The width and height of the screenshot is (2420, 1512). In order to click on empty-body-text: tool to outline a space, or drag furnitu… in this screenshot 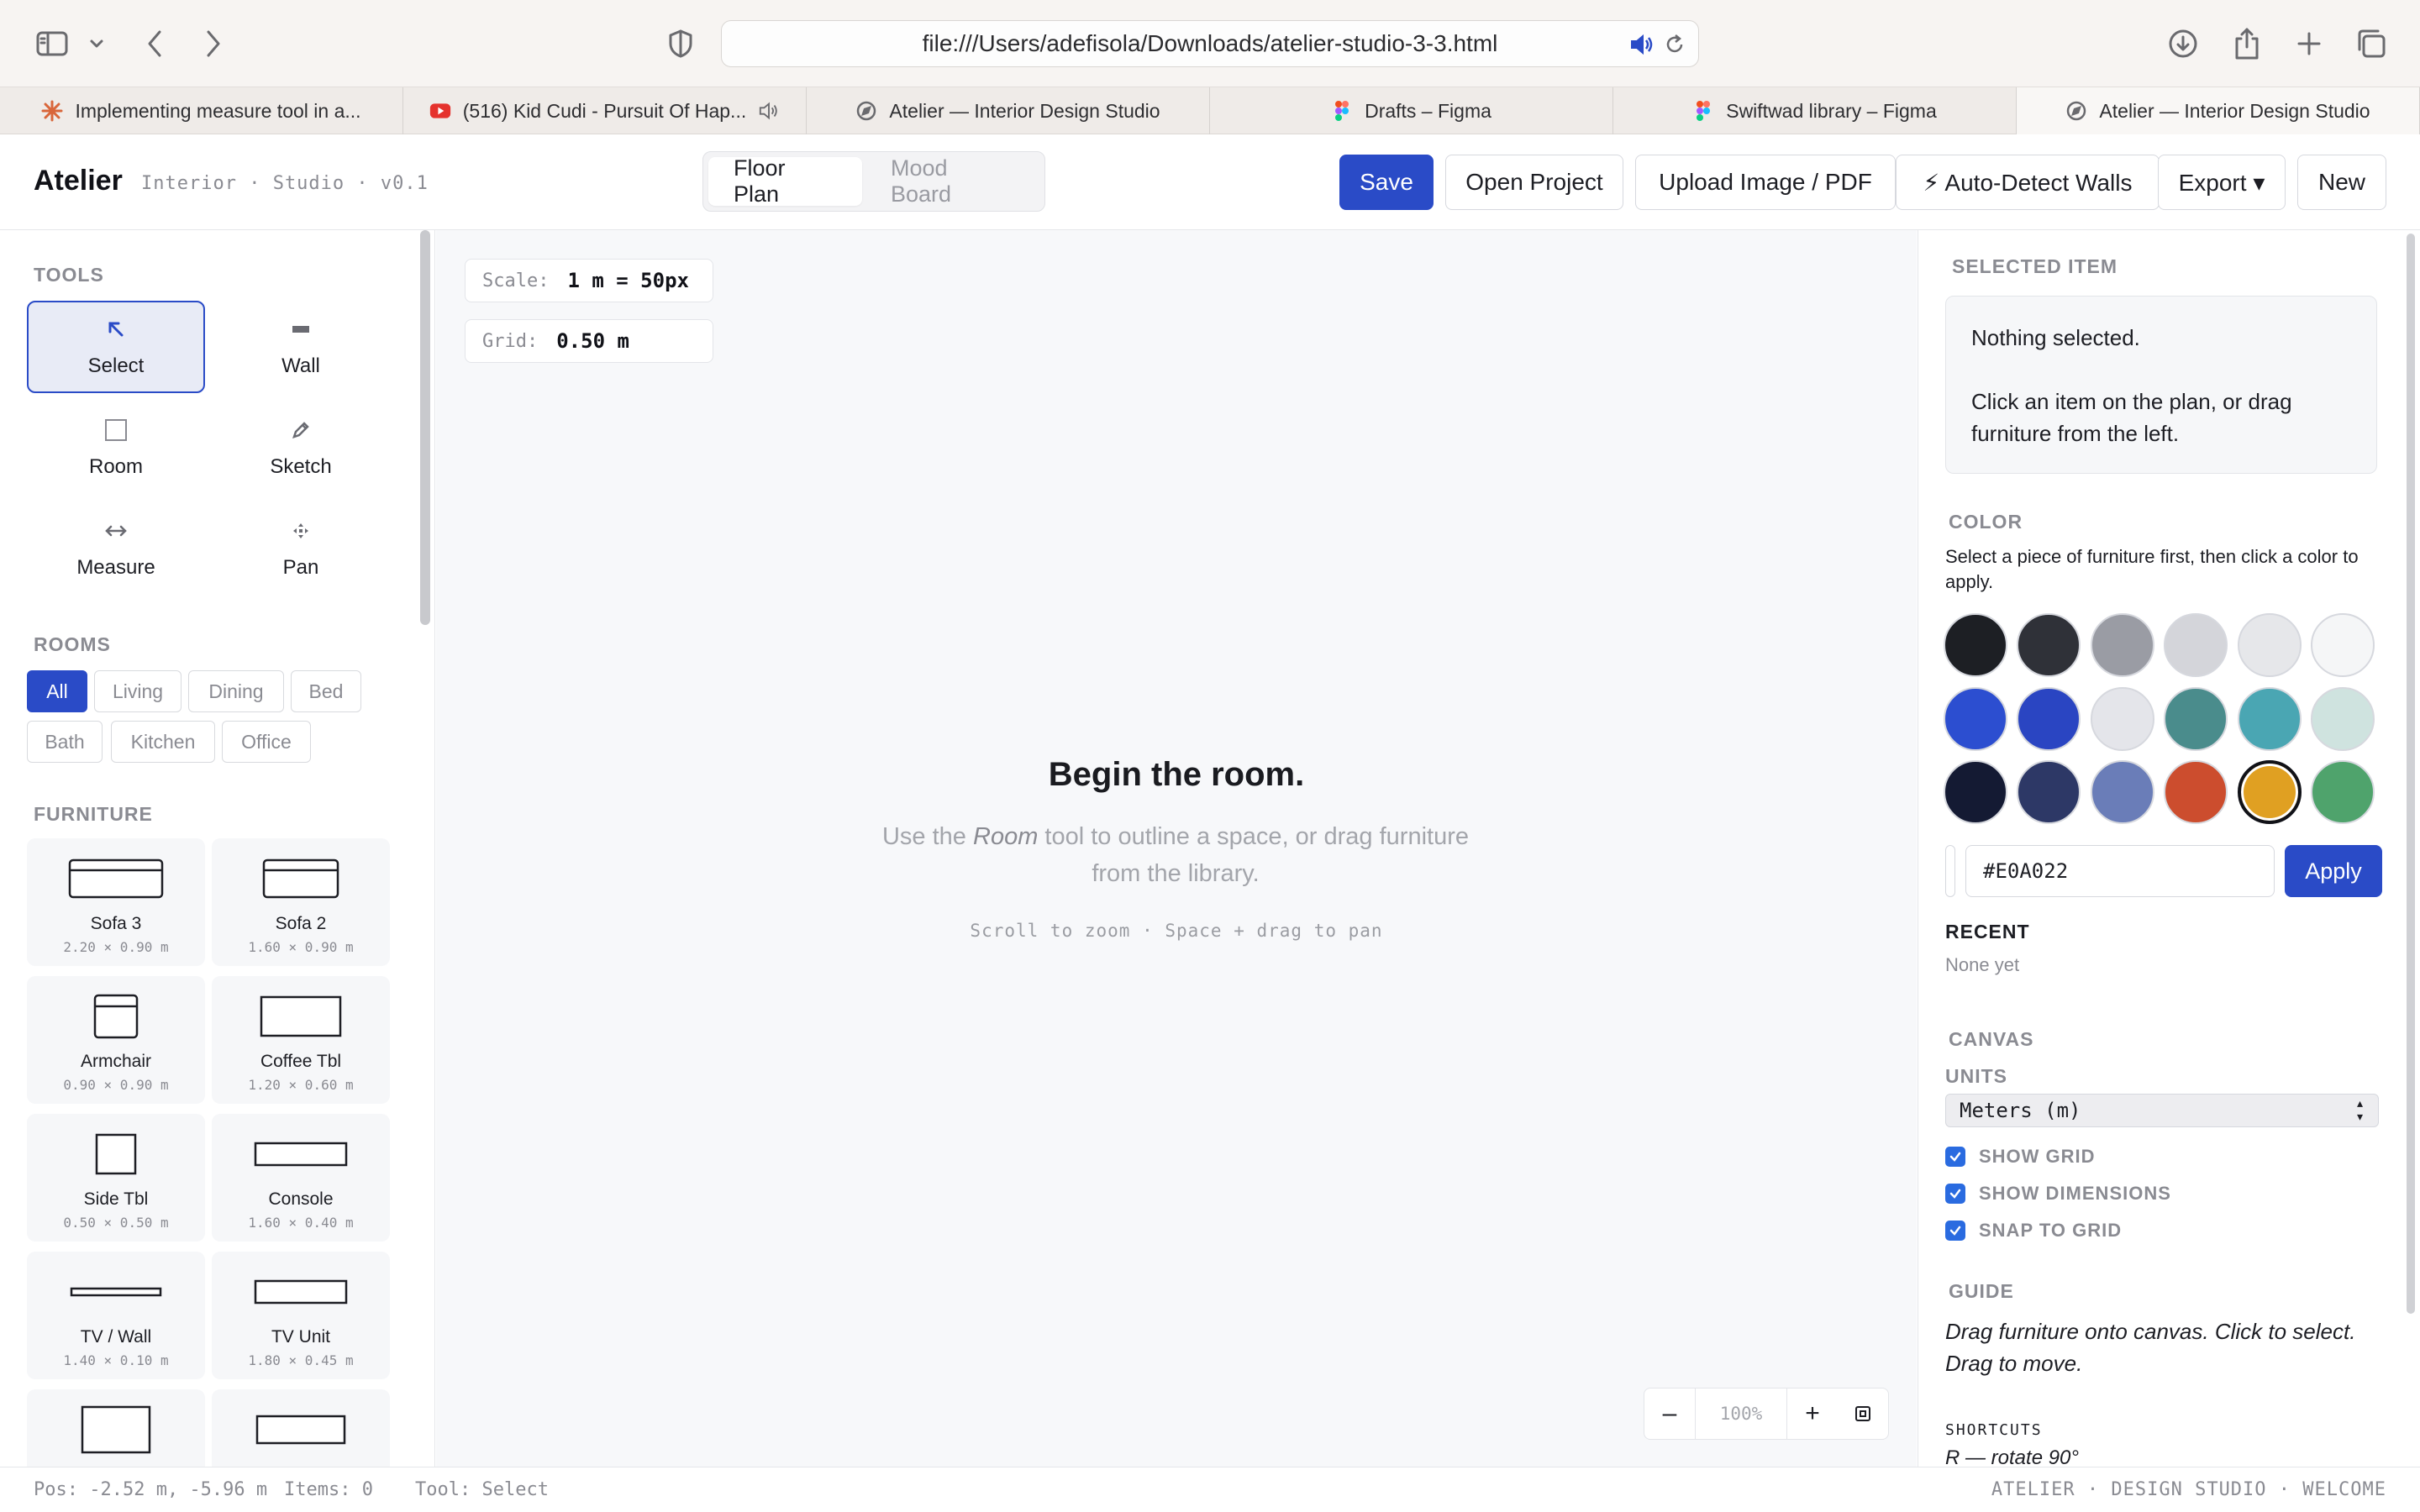, I will do `click(1257, 855)`.